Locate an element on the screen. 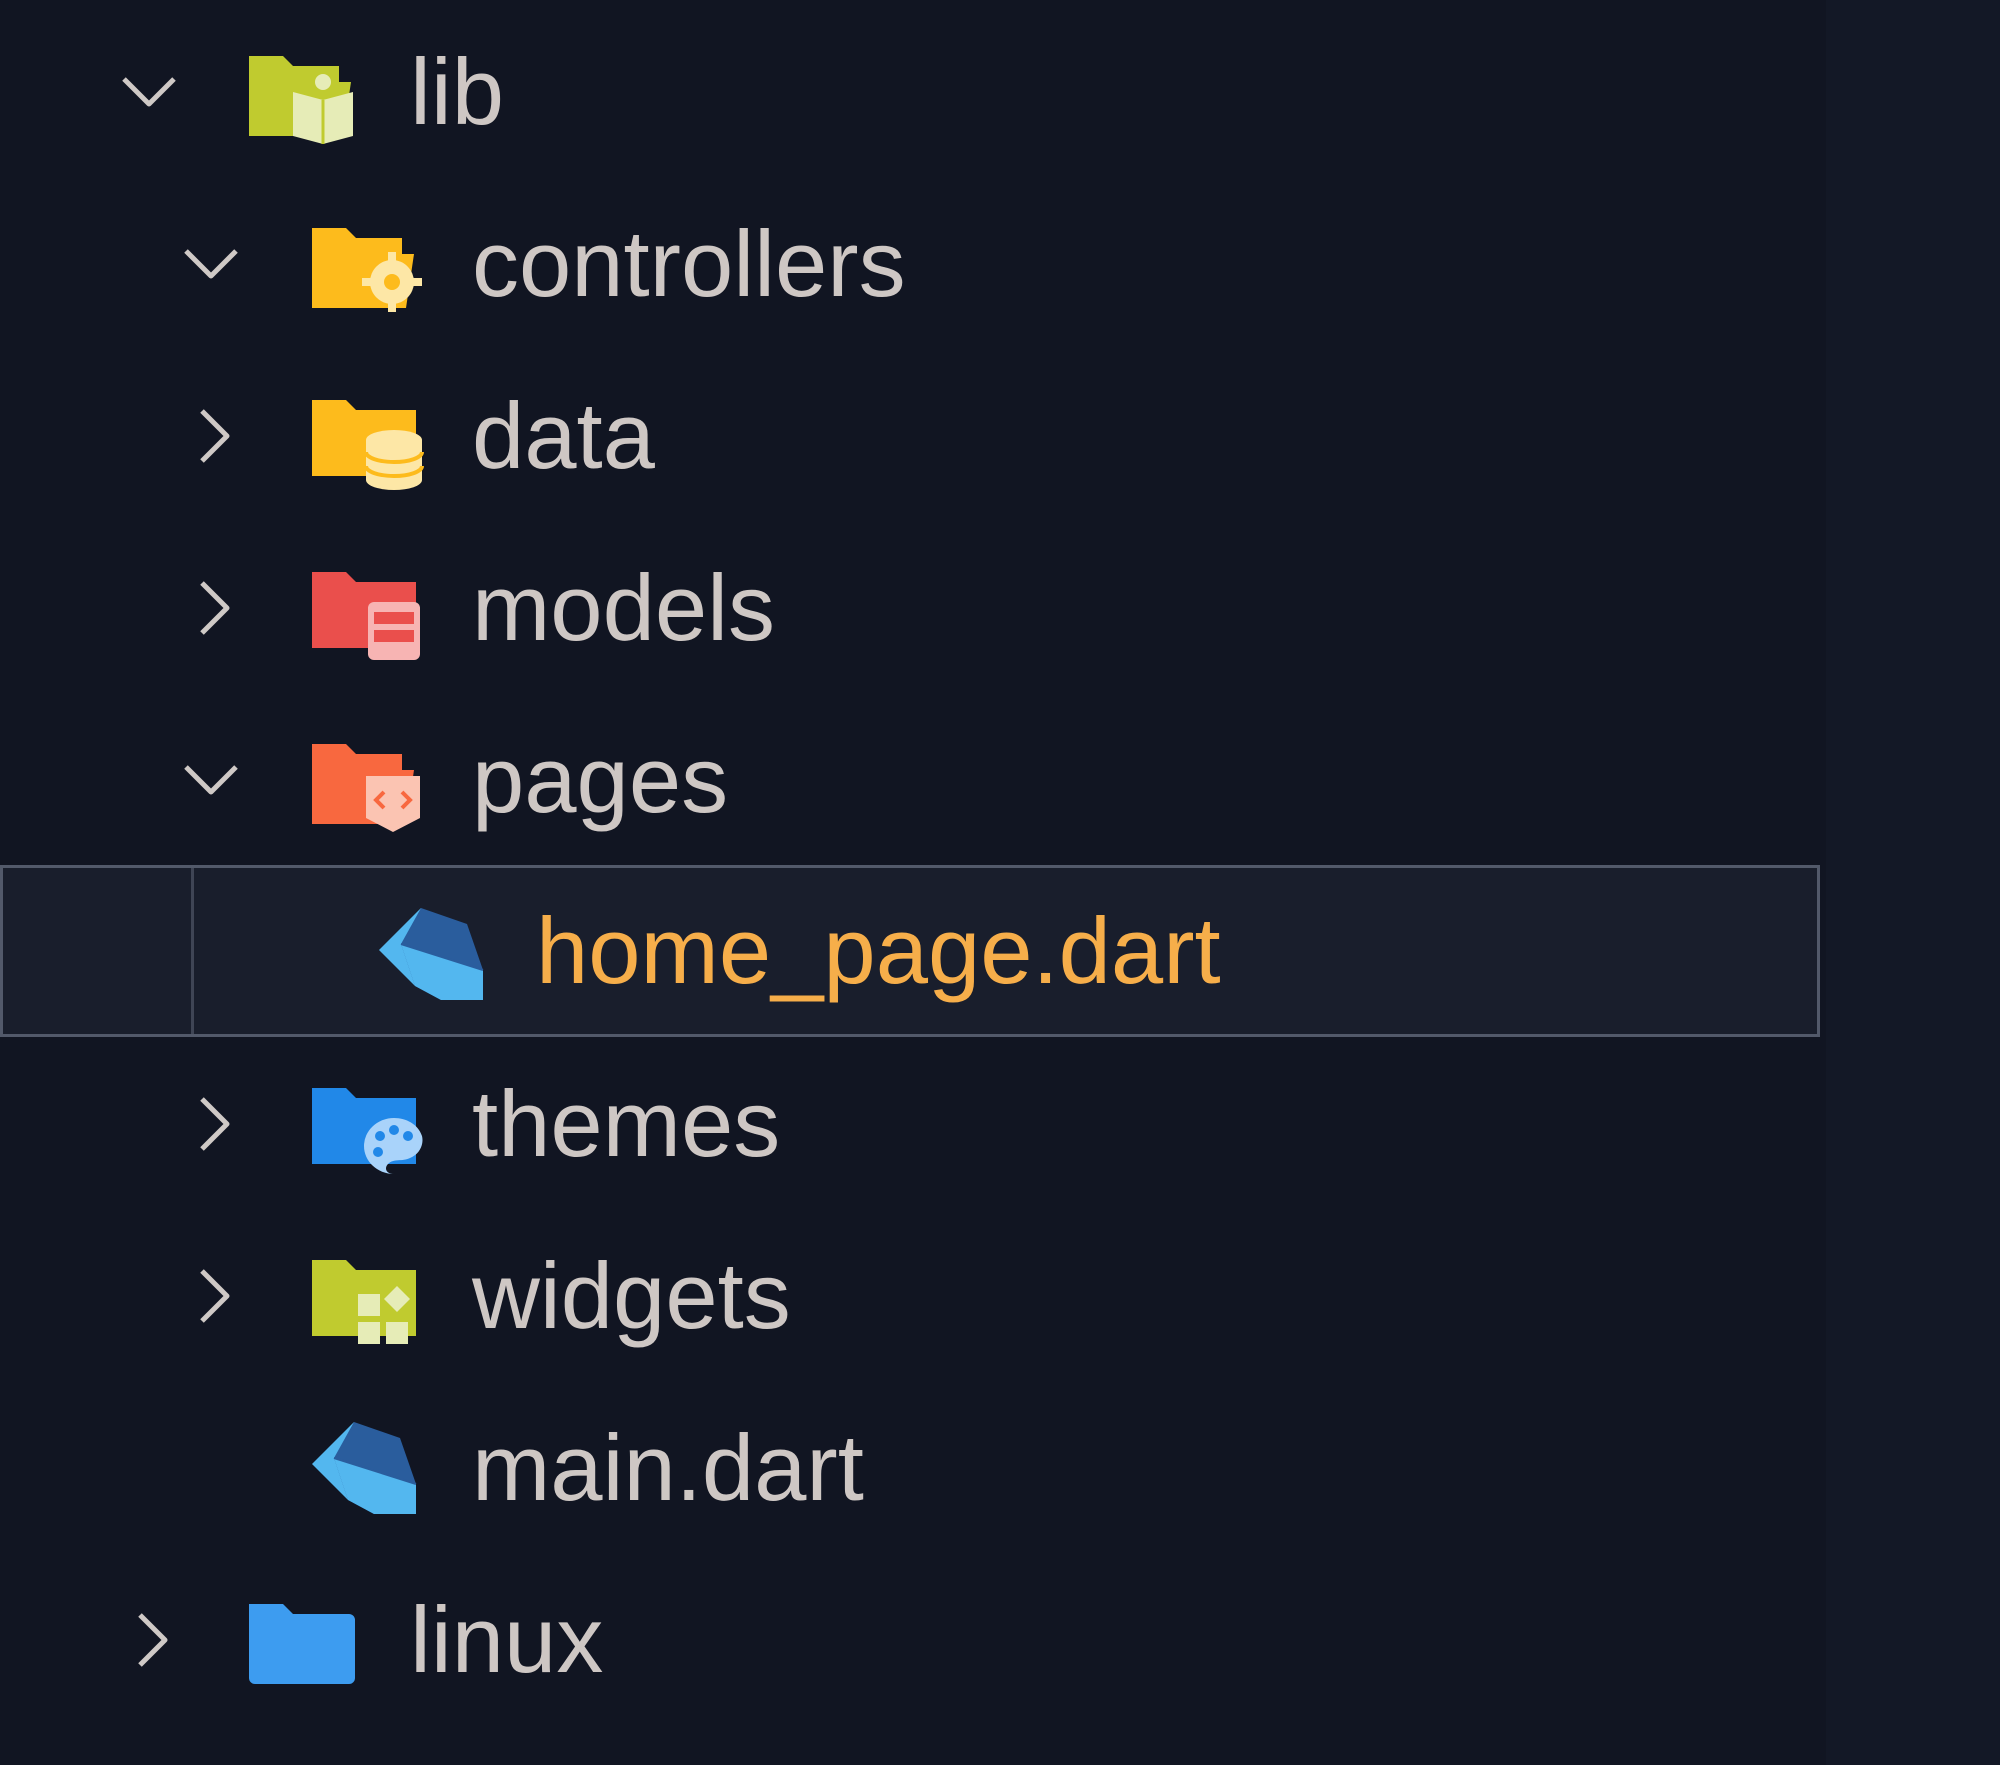 The image size is (2000, 1765). folder-database-icon is located at coordinates (368, 440).